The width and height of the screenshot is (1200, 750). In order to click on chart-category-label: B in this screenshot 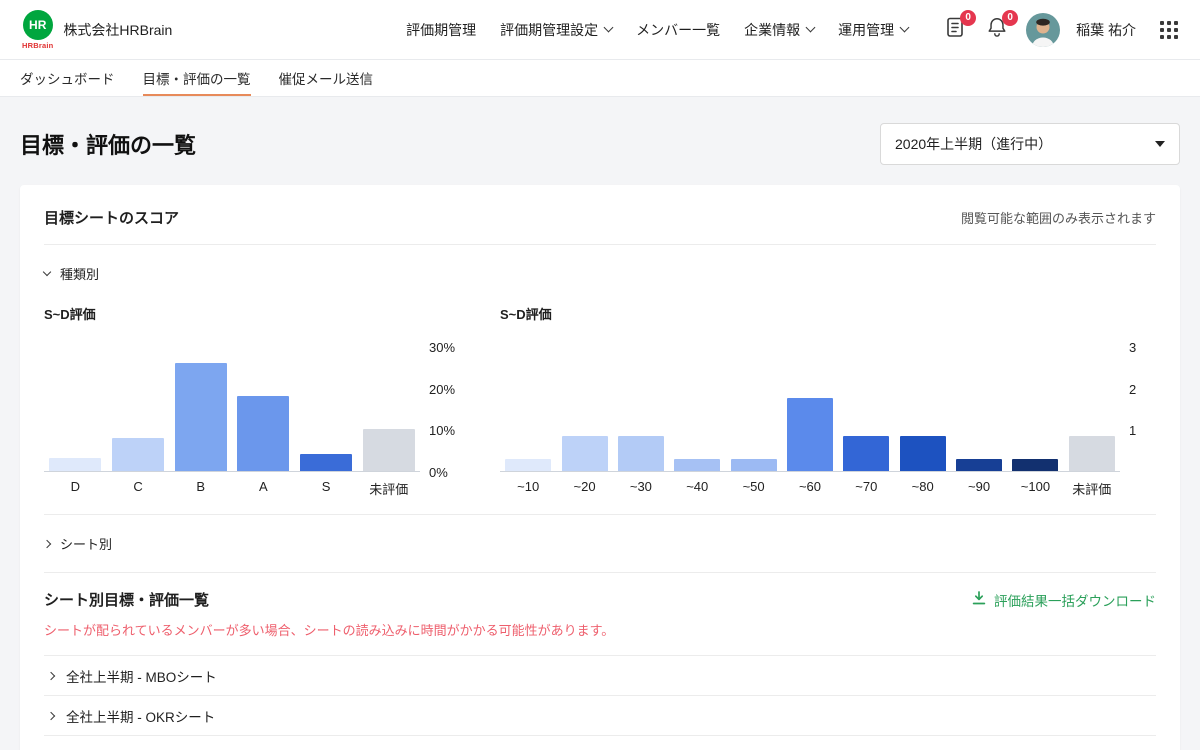, I will do `click(201, 486)`.